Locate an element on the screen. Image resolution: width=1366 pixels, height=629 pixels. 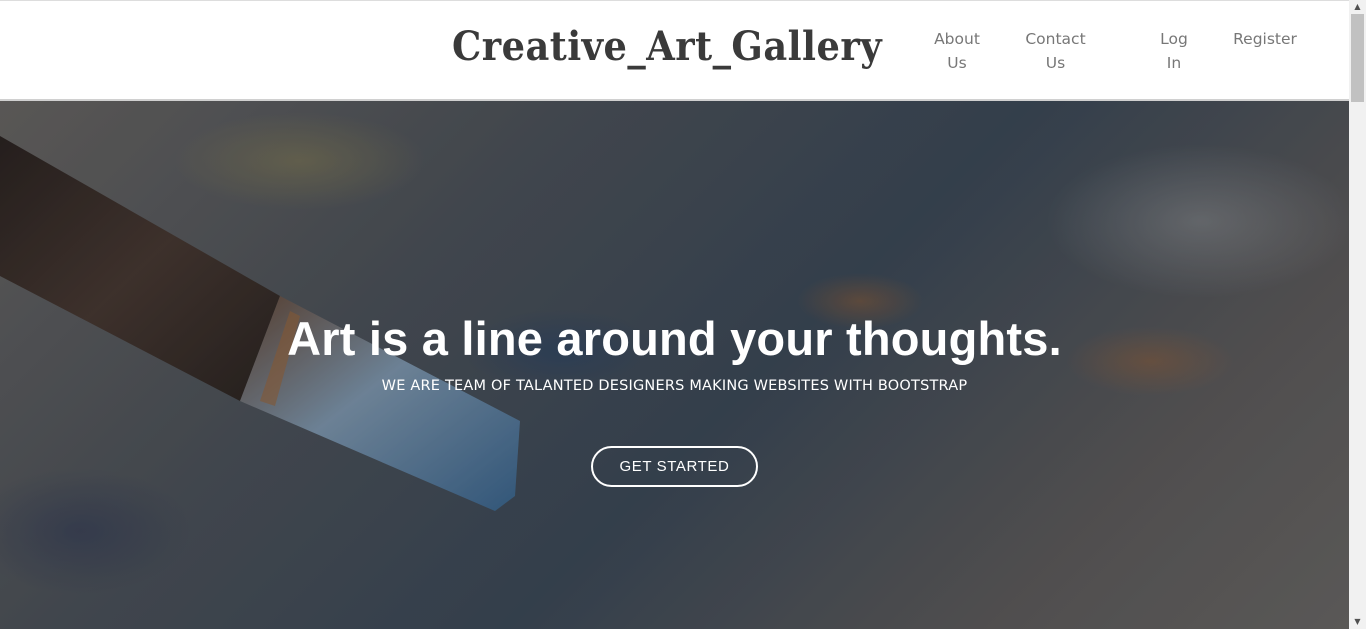
nav-contact-us: Contact Us is located at coordinates (1055, 51).